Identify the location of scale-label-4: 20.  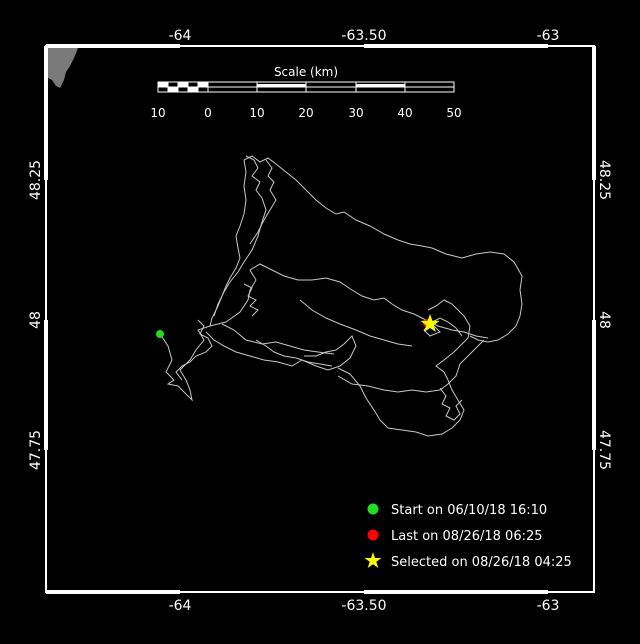
(305, 113).